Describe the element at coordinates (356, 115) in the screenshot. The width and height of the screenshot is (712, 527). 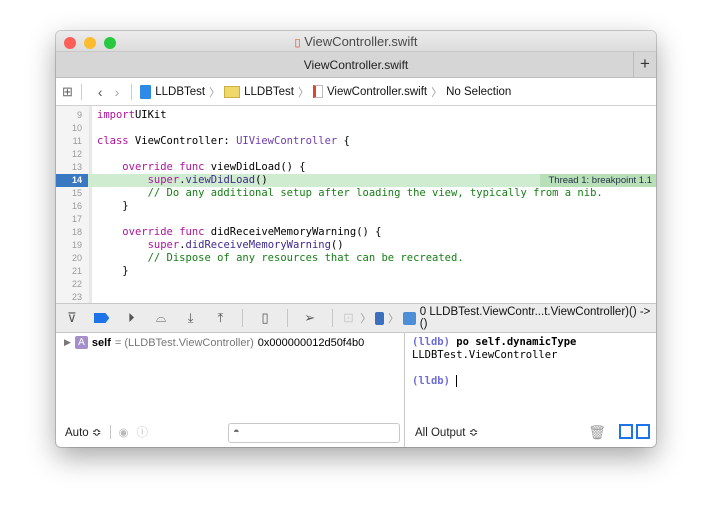
I see `code-line: 9 importUIKit` at that location.